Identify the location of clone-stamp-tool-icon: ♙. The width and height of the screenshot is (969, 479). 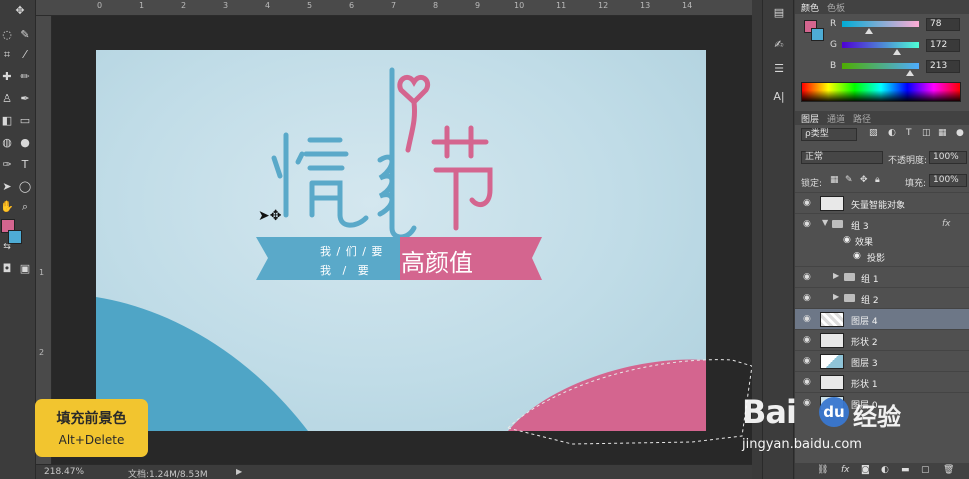
(7, 99).